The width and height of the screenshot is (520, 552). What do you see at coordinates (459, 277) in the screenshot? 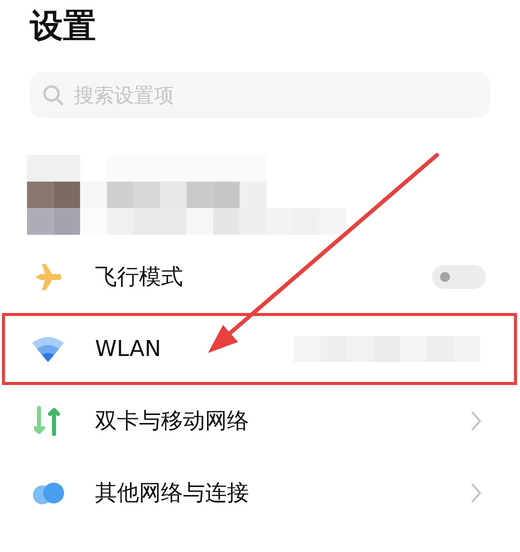
I see `toggle-switch` at bounding box center [459, 277].